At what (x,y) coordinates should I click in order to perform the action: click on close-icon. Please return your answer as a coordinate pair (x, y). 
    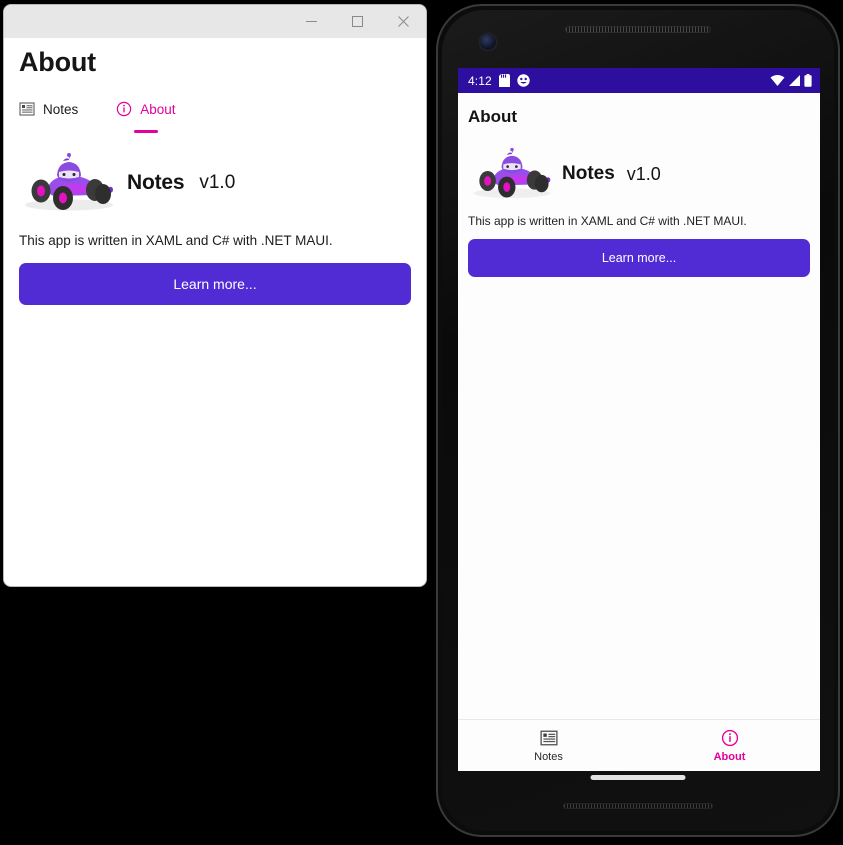
    Looking at the image, I should click on (403, 21).